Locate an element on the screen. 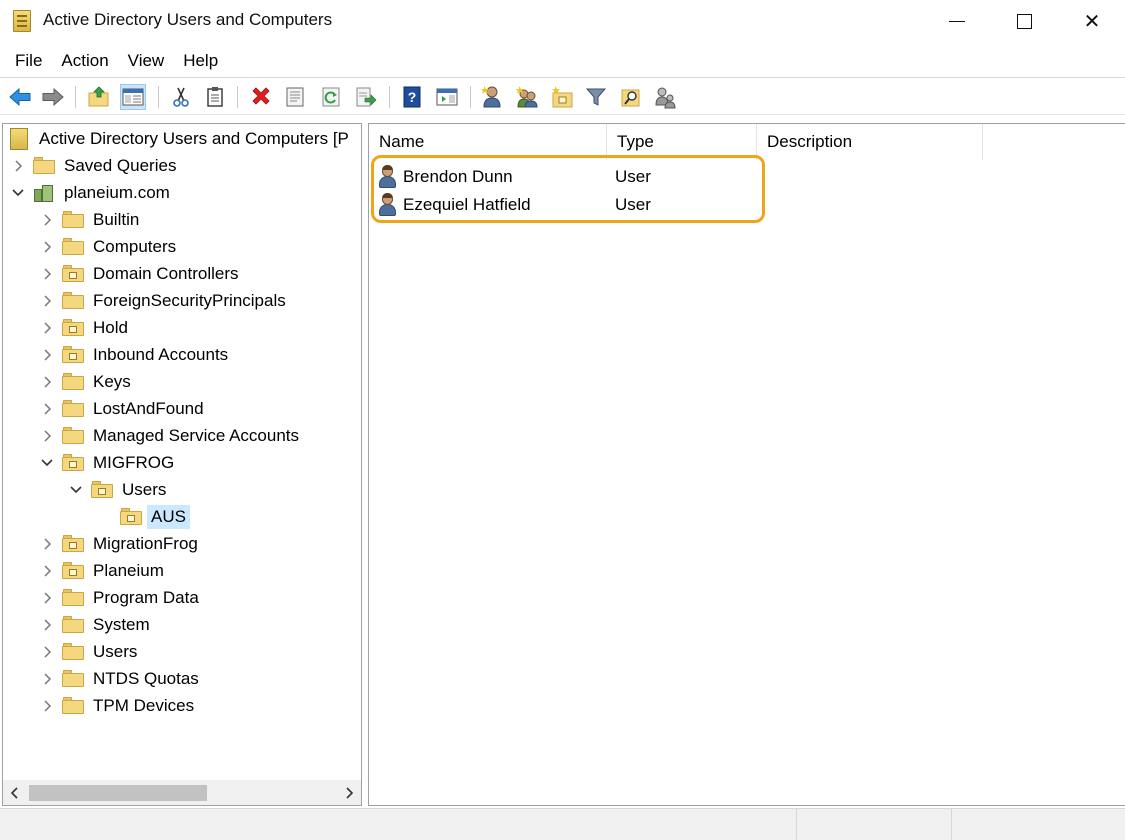 The width and height of the screenshot is (1125, 840). forward-button is located at coordinates (53, 97).